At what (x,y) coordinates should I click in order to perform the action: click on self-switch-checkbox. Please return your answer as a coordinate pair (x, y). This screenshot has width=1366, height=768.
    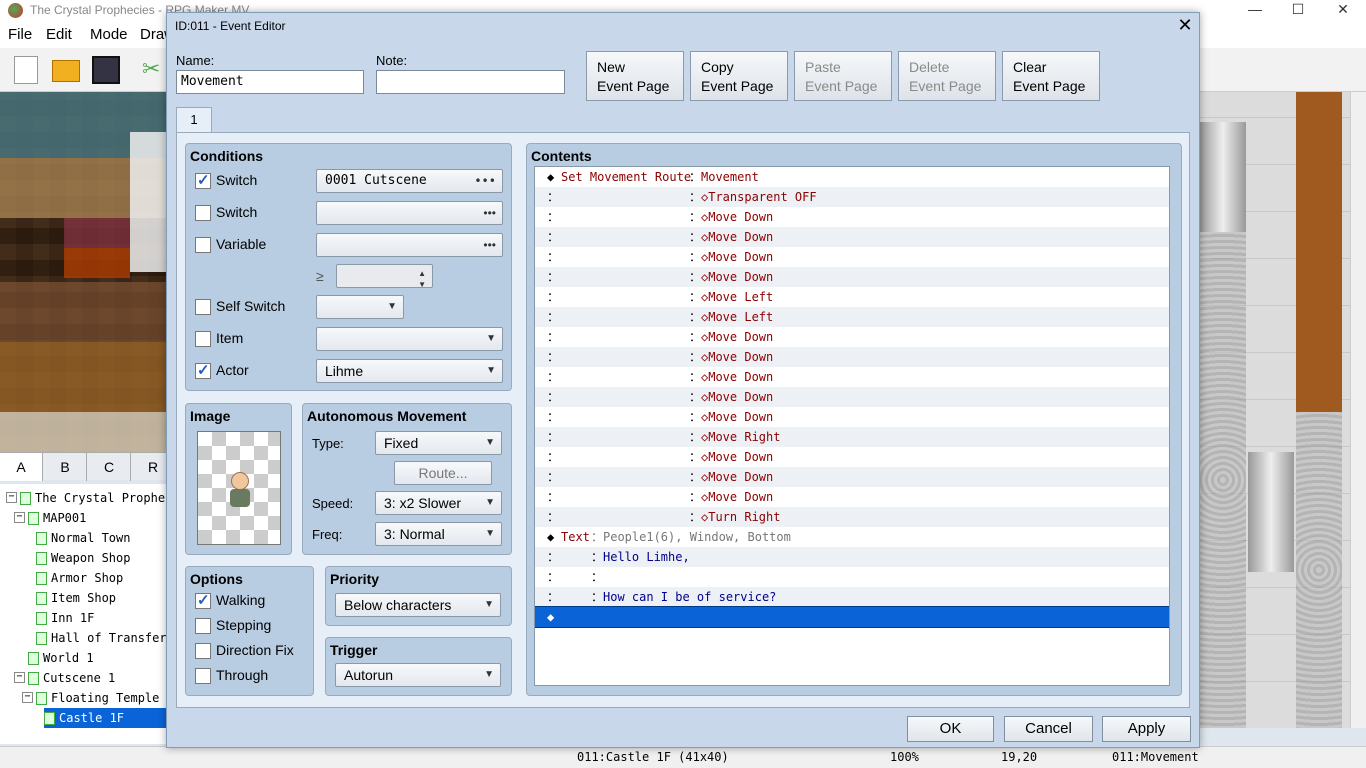
    Looking at the image, I should click on (203, 307).